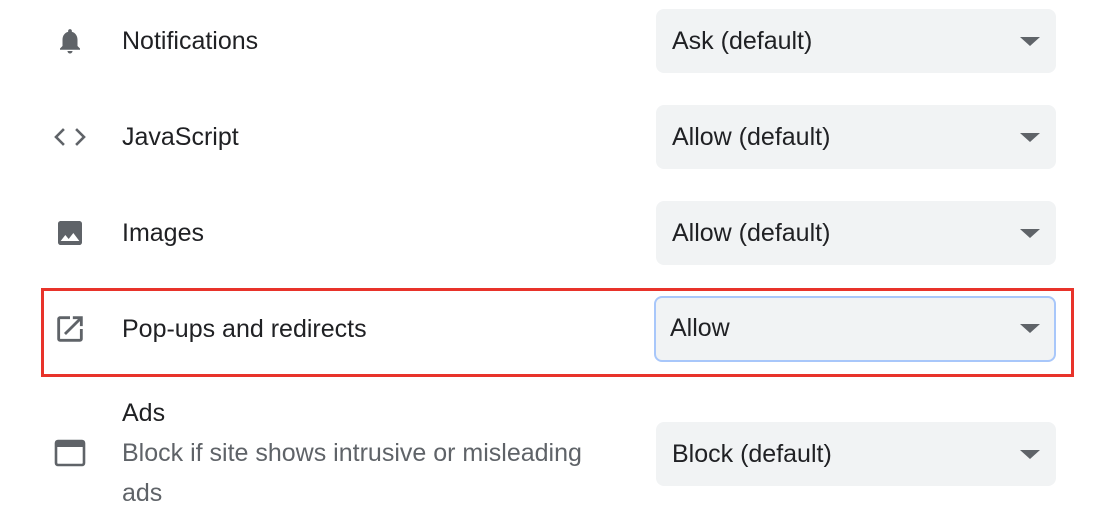 The height and width of the screenshot is (522, 1094). Describe the element at coordinates (163, 233) in the screenshot. I see `permission-label: Images` at that location.